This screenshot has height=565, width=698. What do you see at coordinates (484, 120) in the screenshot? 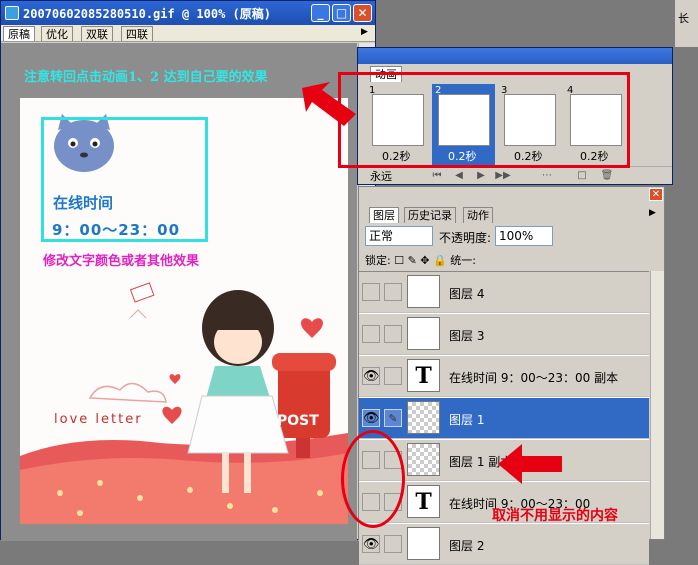
I see `frames-highlight-box` at bounding box center [484, 120].